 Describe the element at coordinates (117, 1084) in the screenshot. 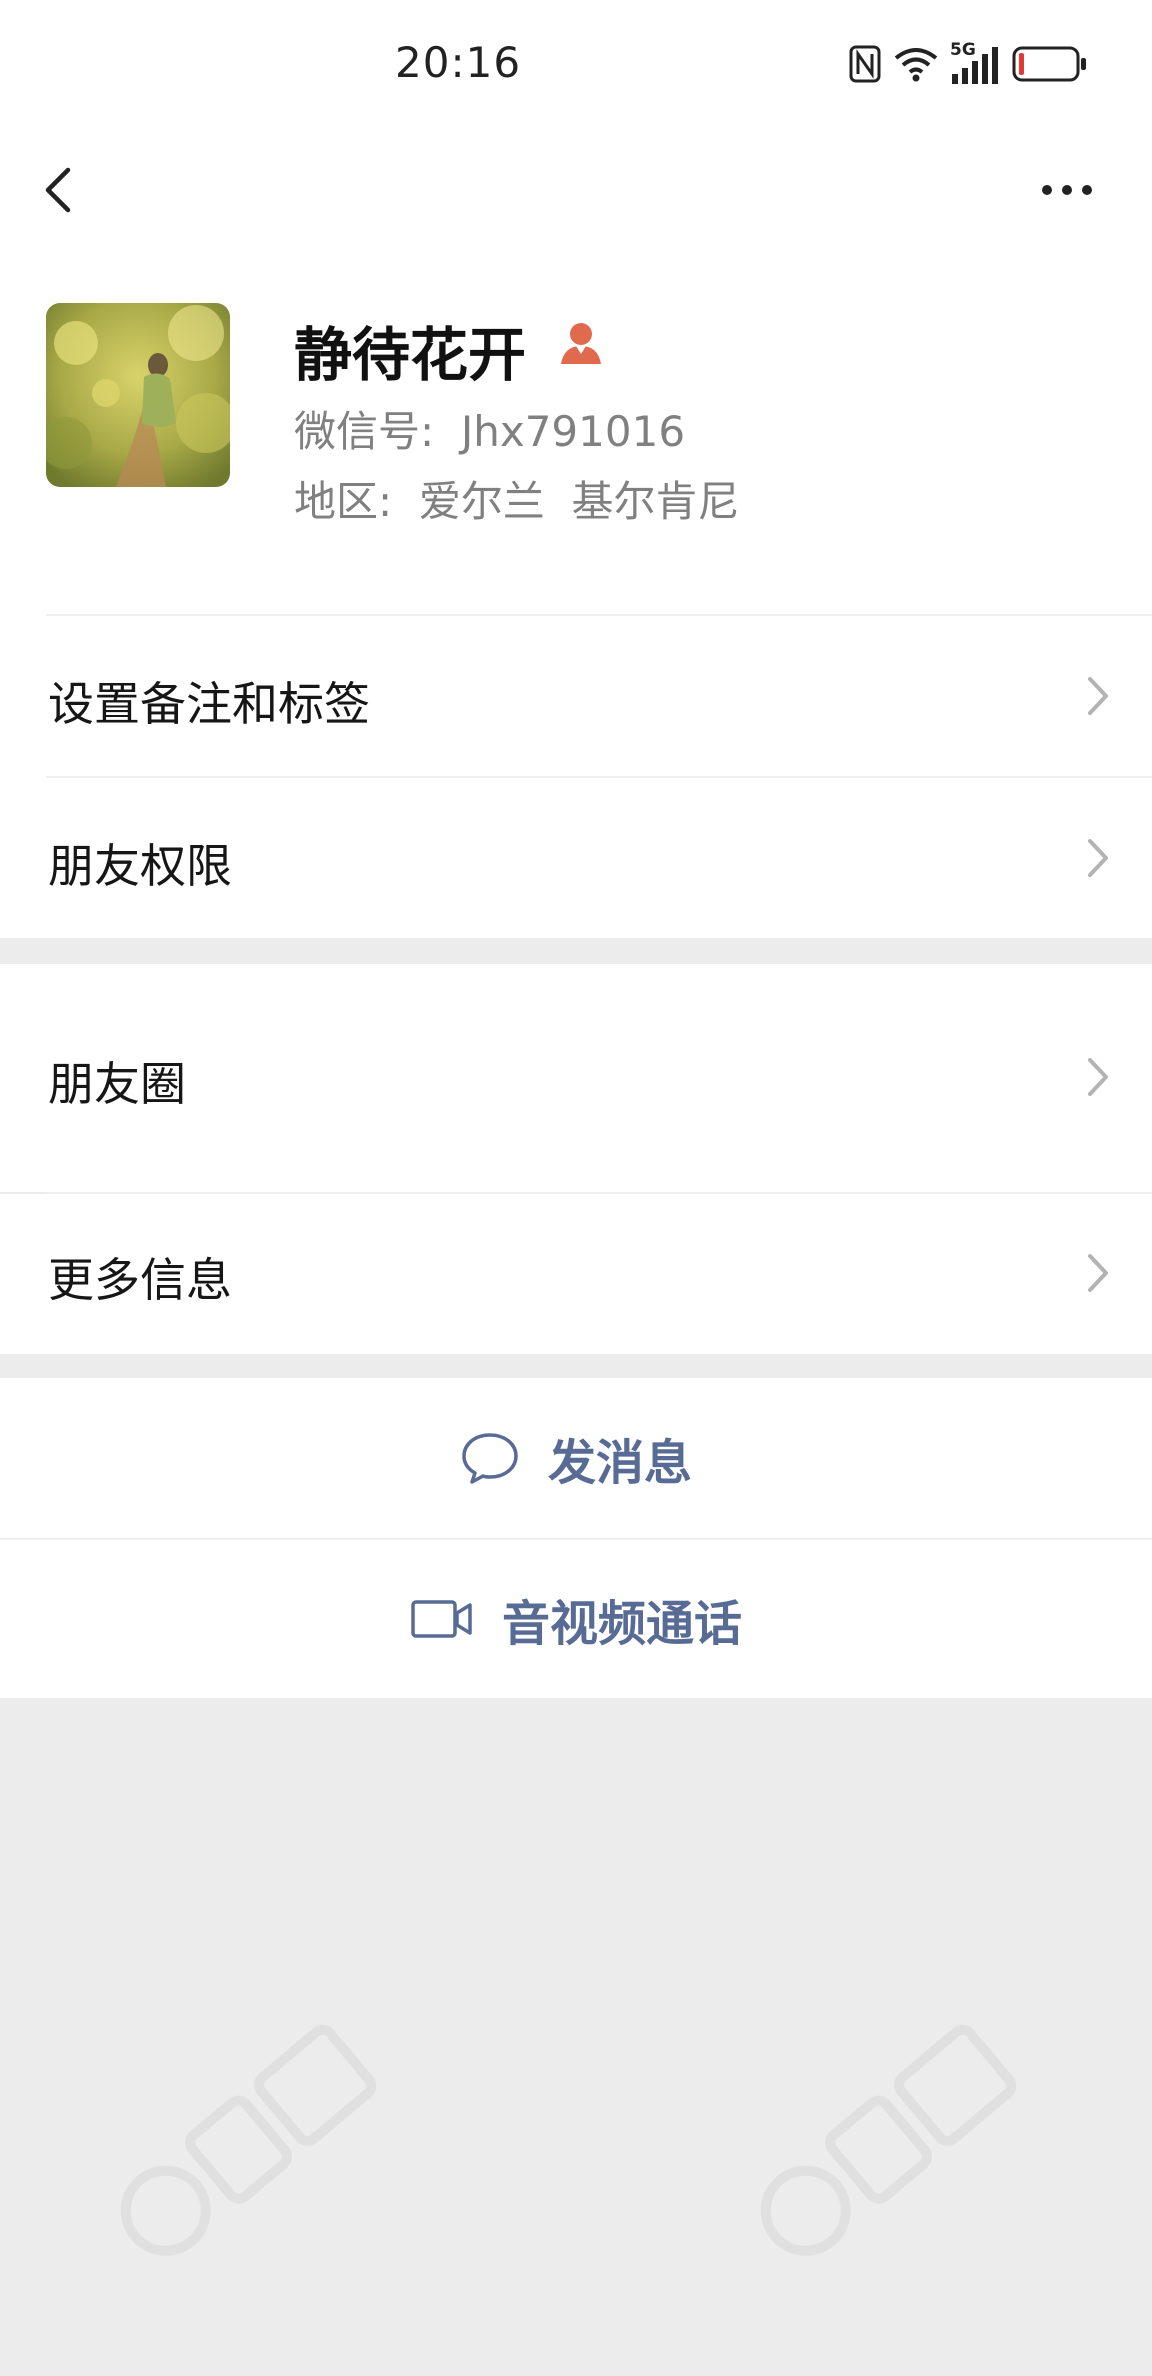

I see `row-label: 朋友圈` at that location.